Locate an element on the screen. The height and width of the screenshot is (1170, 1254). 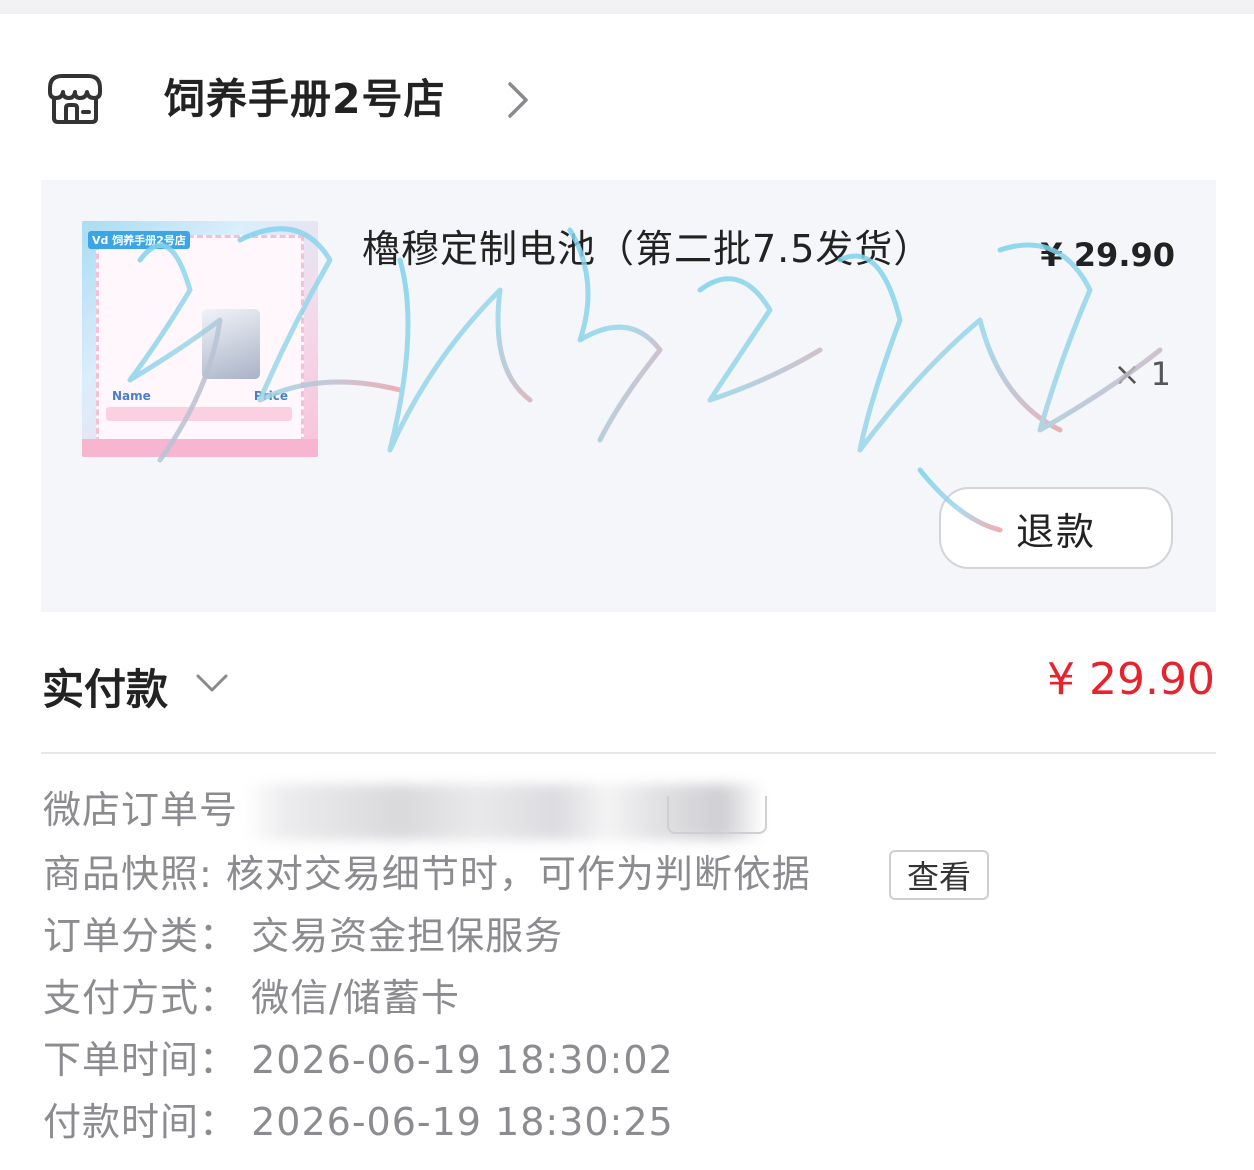
pay-time-row: 付款时间： 2026-06-19 18:30:25 is located at coordinates (358, 1122).